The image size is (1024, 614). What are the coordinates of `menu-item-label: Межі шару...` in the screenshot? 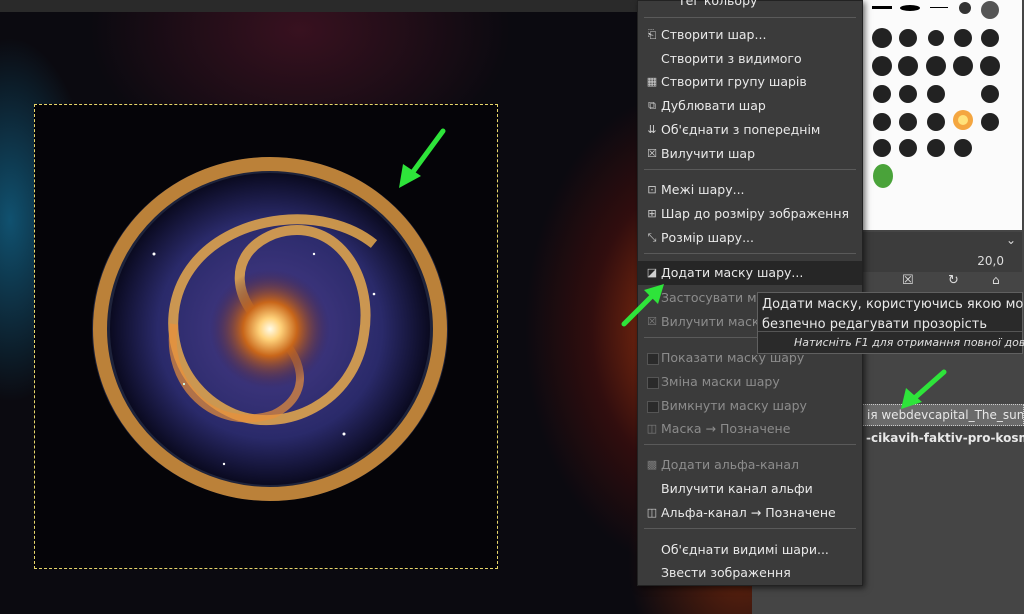 It's located at (703, 189).